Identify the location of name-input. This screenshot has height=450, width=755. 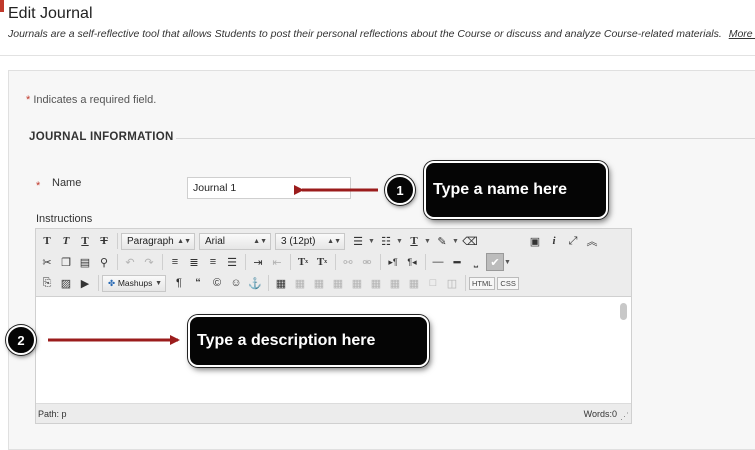
(269, 188).